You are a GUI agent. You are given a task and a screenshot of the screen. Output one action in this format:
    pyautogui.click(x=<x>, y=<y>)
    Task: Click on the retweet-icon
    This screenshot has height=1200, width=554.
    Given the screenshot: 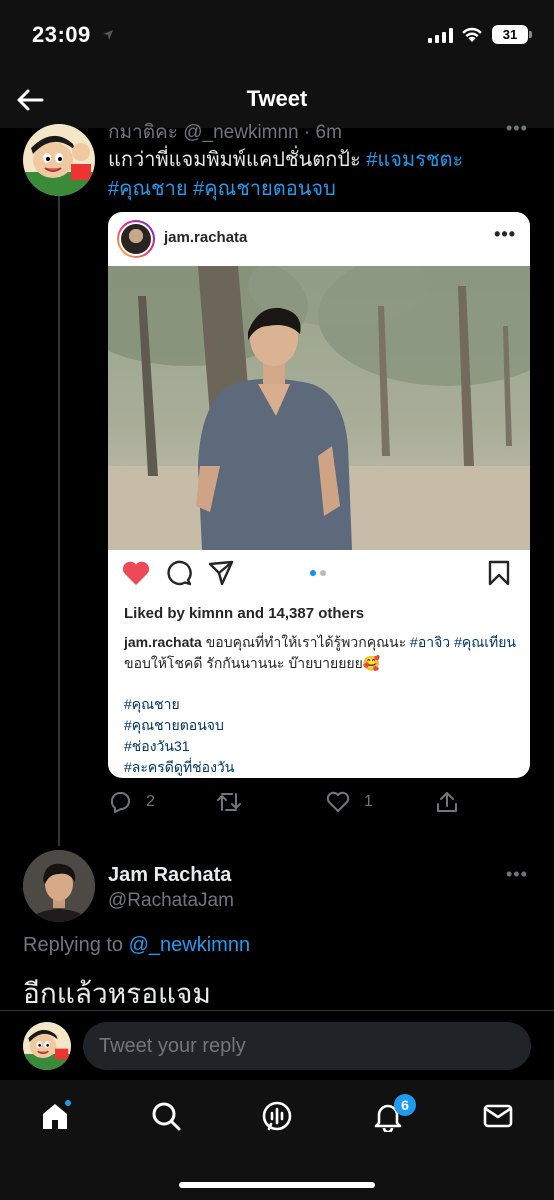 What is the action you would take?
    pyautogui.click(x=229, y=802)
    